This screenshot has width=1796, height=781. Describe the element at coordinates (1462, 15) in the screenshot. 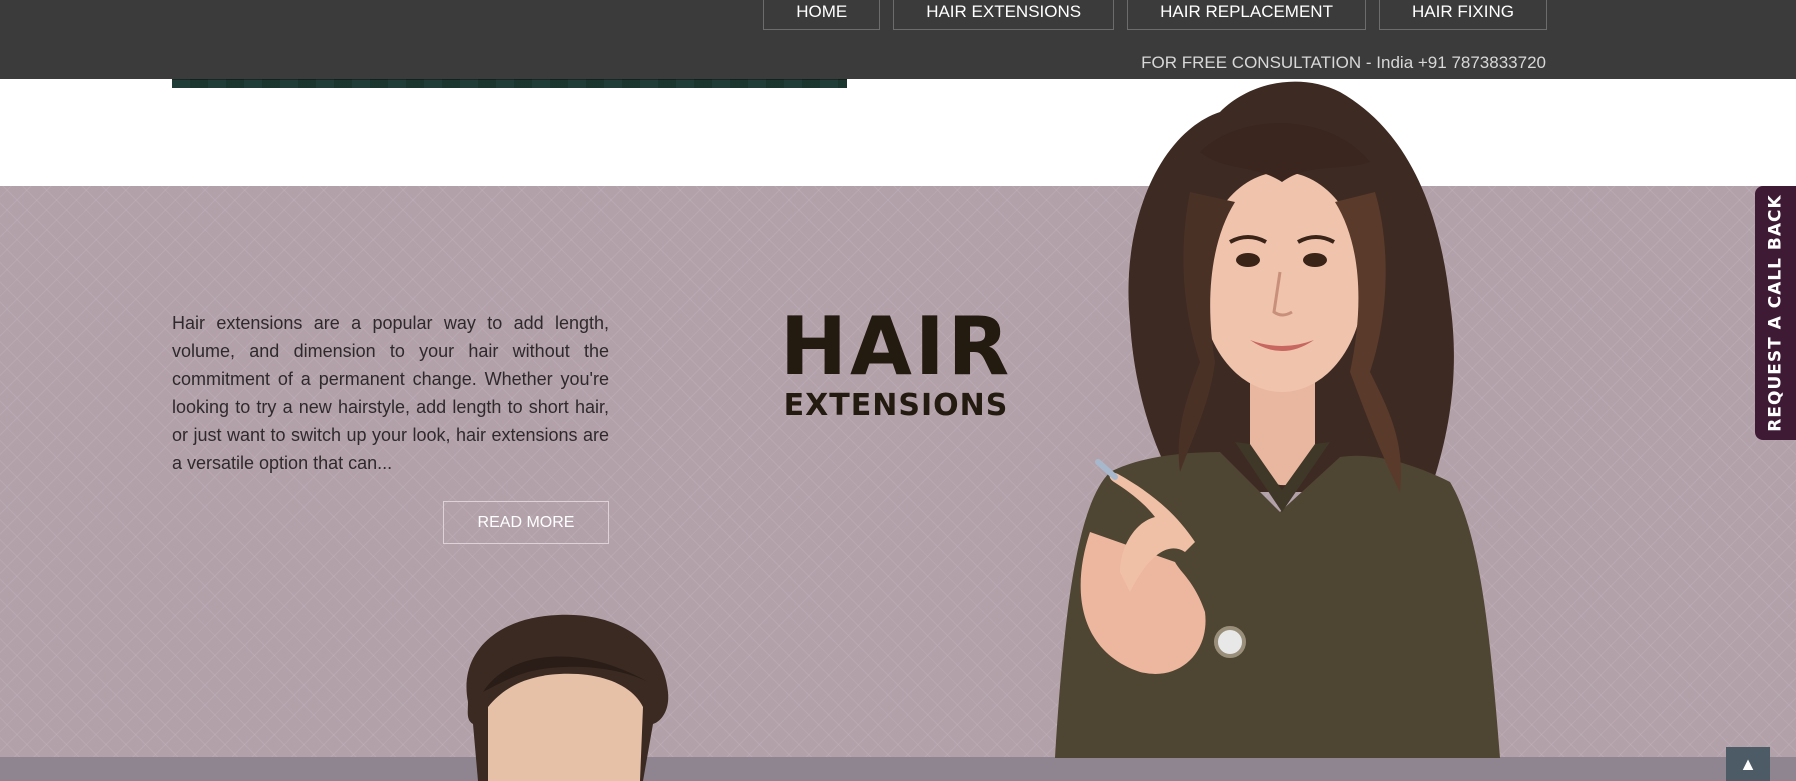

I see `nav-hair-fixing: HAIR FIXING` at that location.